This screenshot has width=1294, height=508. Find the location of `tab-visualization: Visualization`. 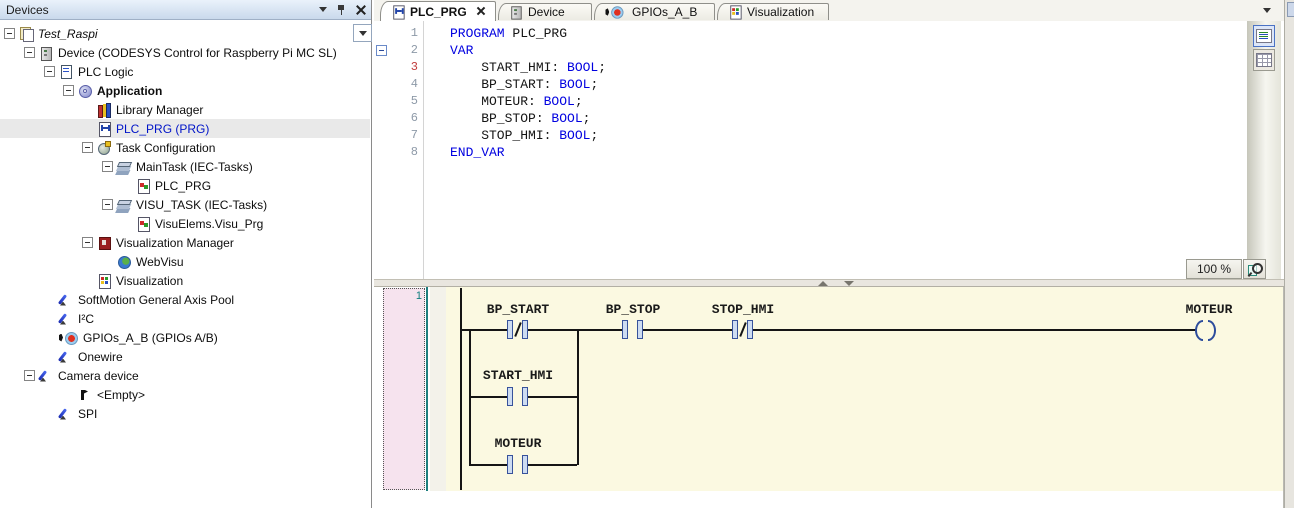

tab-visualization: Visualization is located at coordinates (773, 11).